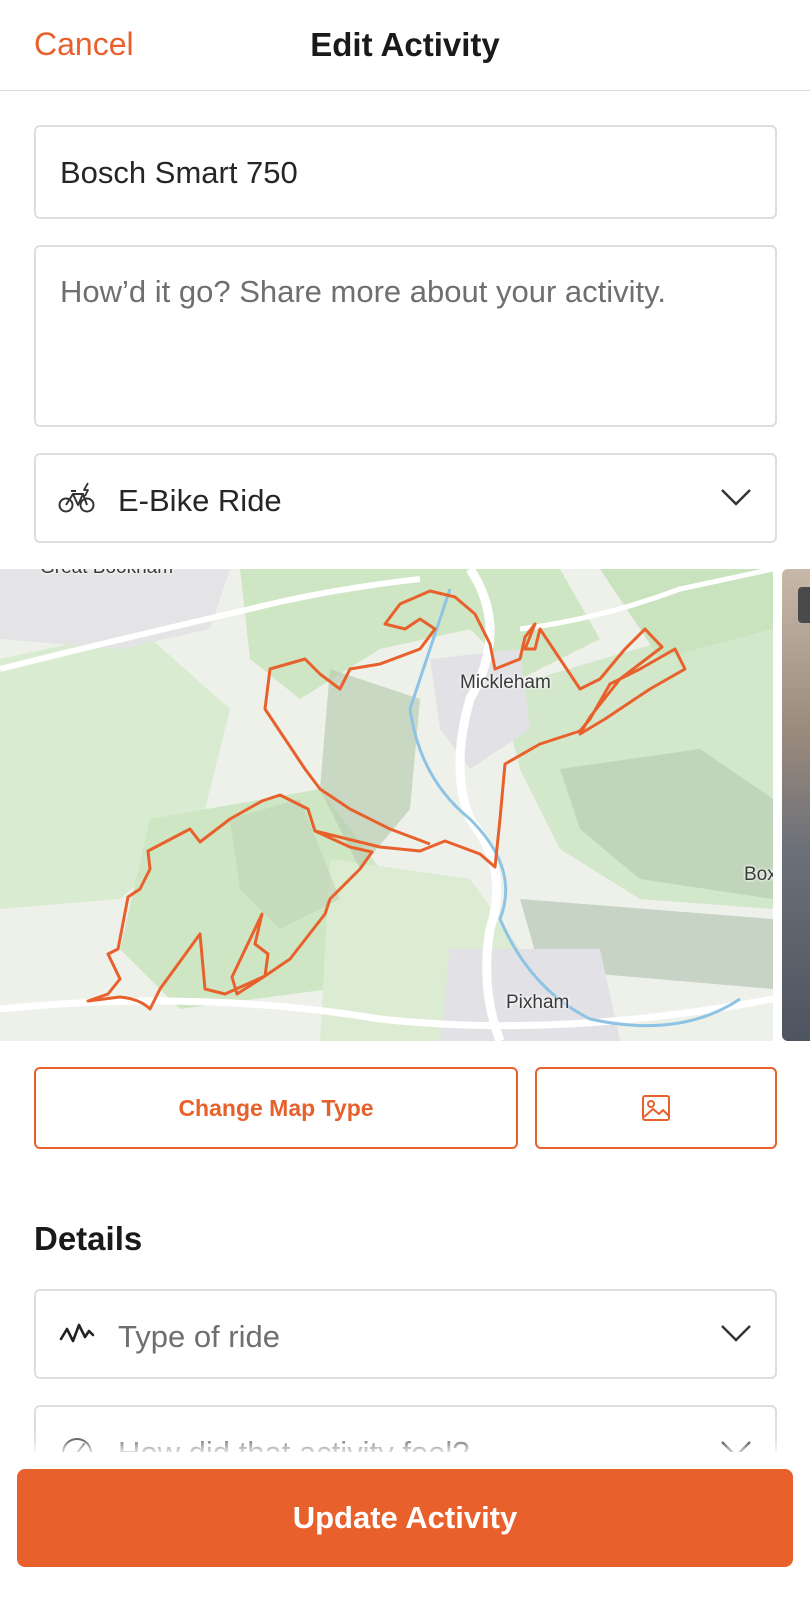  Describe the element at coordinates (405, 172) in the screenshot. I see `activity-name-field: Bosch Smart 750` at that location.